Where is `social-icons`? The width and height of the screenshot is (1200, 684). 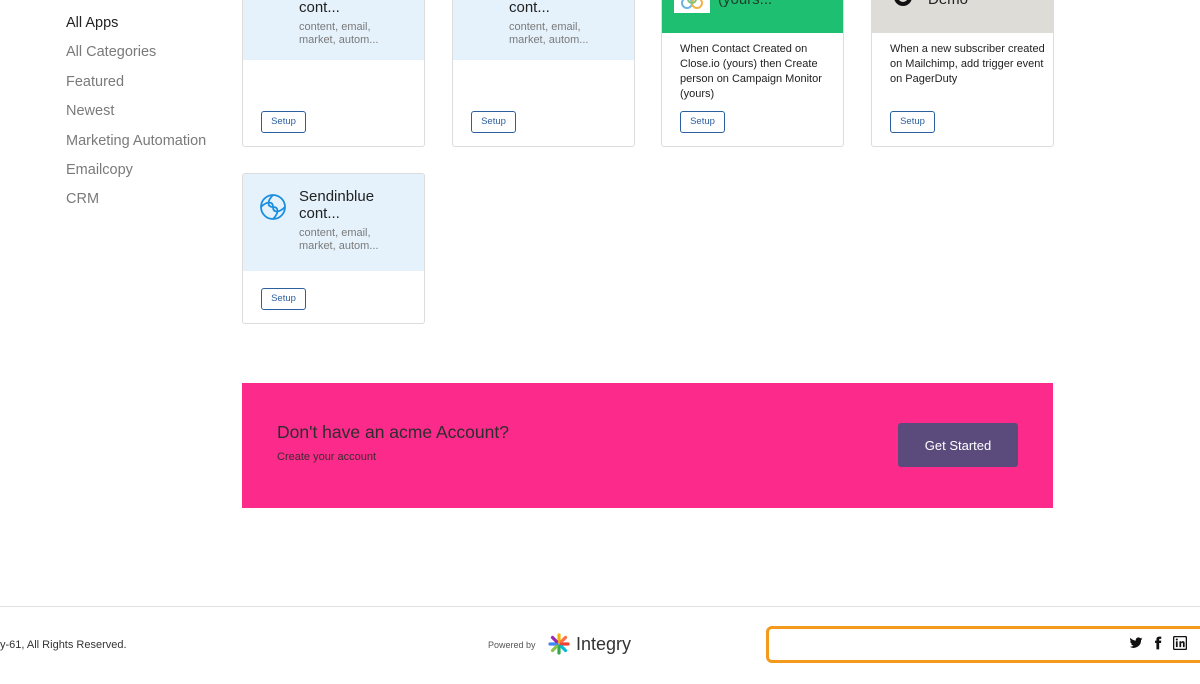 social-icons is located at coordinates (1158, 643).